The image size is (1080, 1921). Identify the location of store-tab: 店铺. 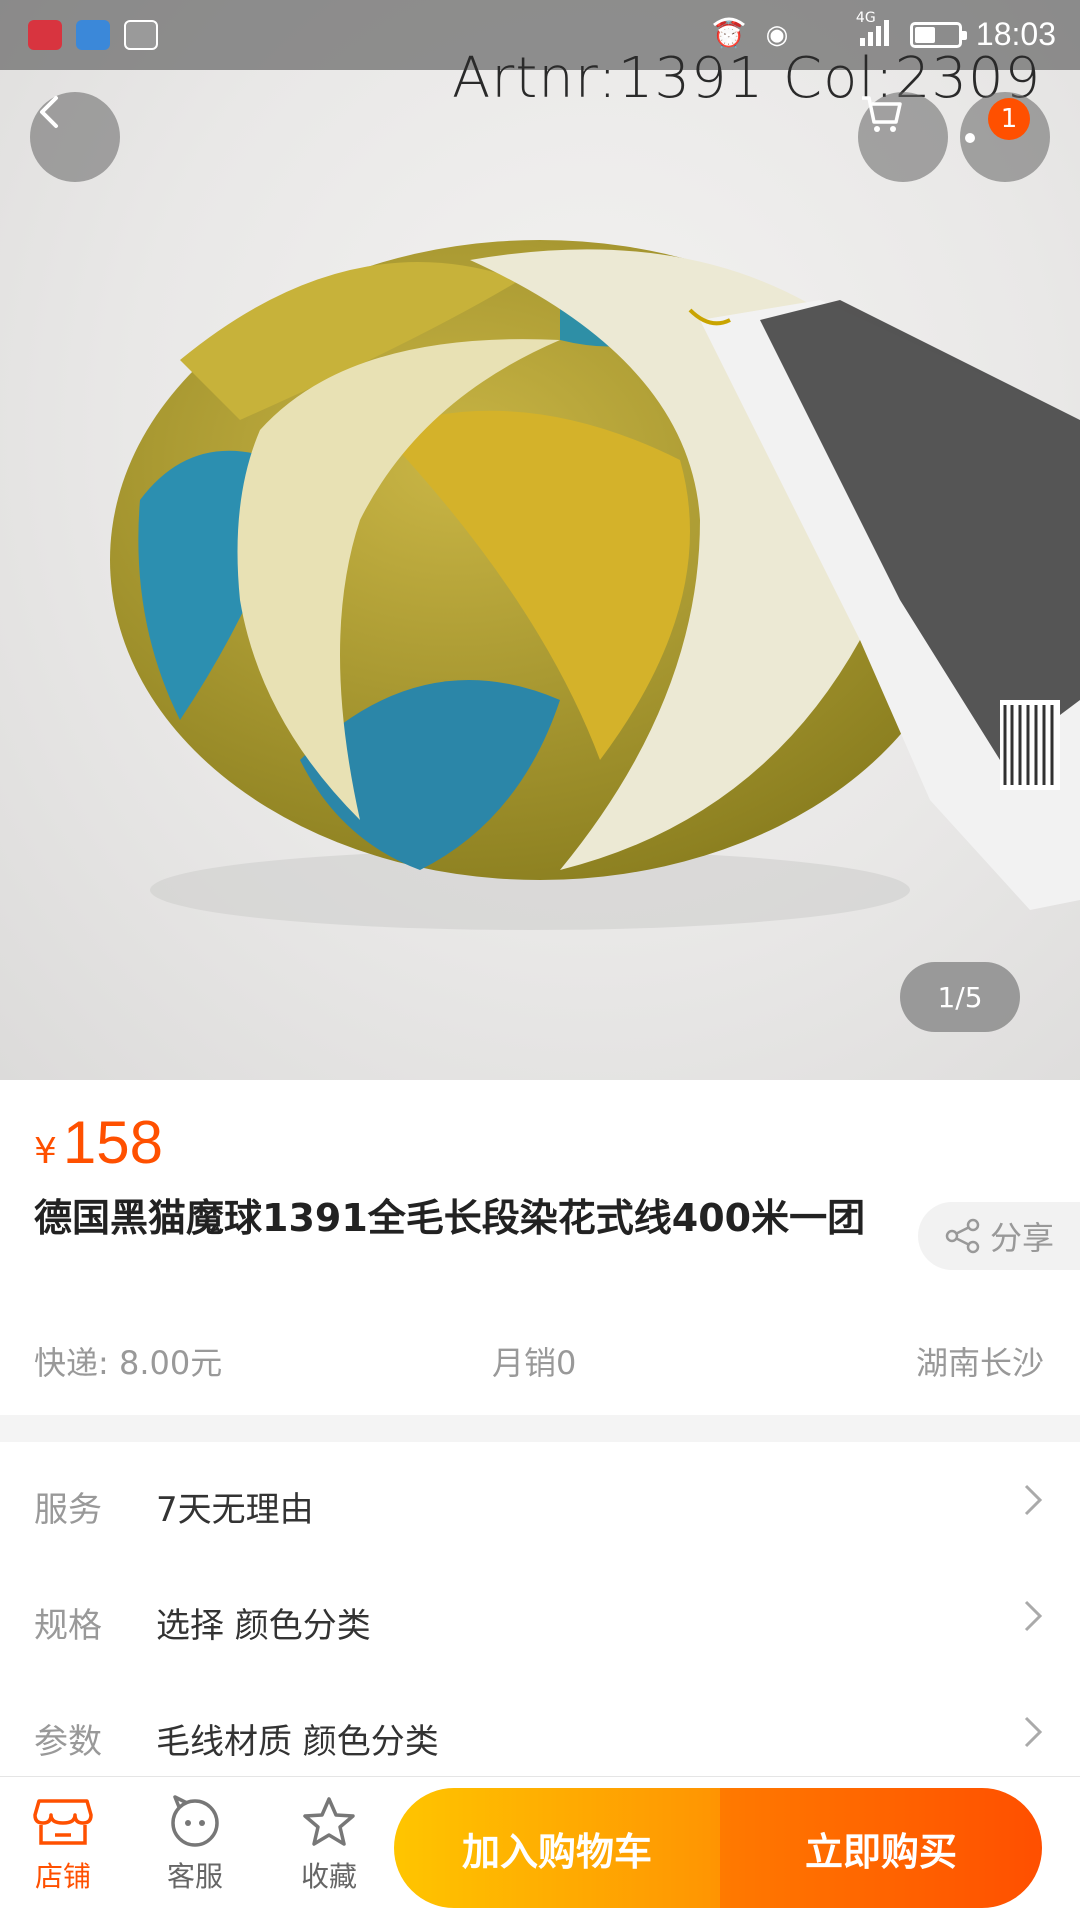
(63, 1845).